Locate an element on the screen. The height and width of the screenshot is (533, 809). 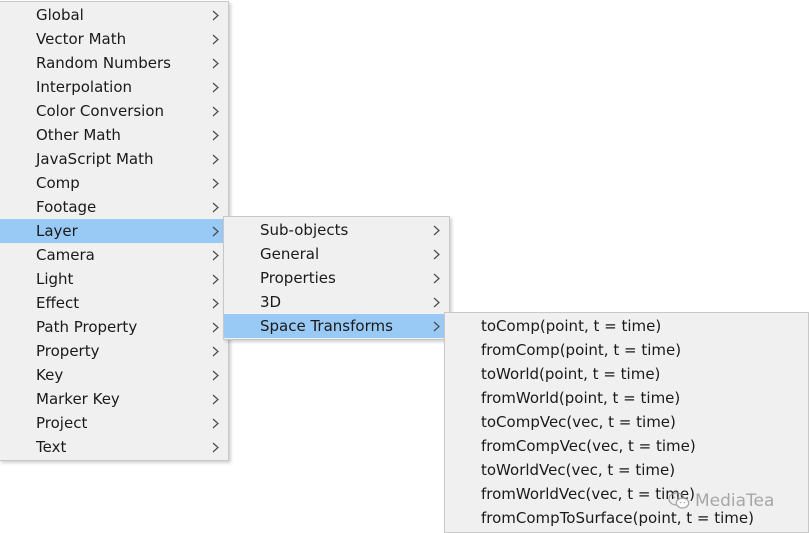
menu-item-label: fromCompVec(vec, t = time) is located at coordinates (588, 446).